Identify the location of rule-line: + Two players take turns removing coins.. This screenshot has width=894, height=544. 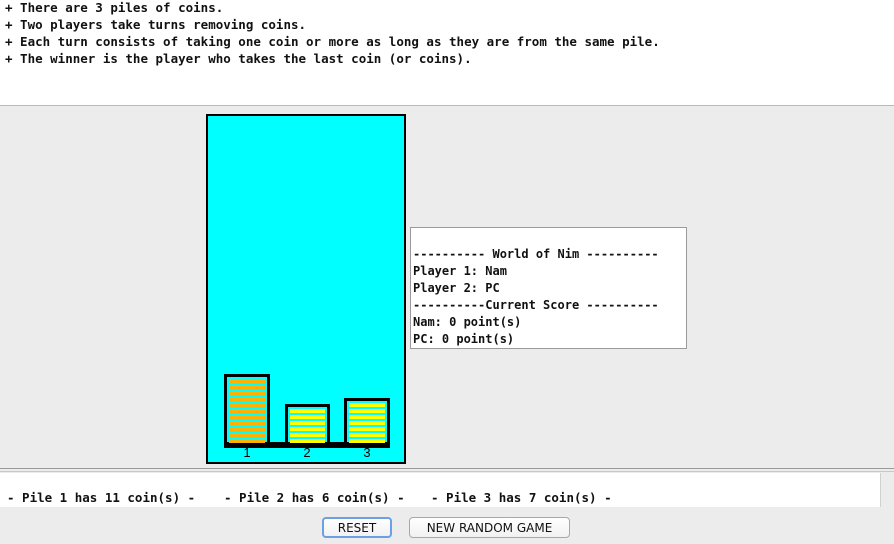
(156, 24).